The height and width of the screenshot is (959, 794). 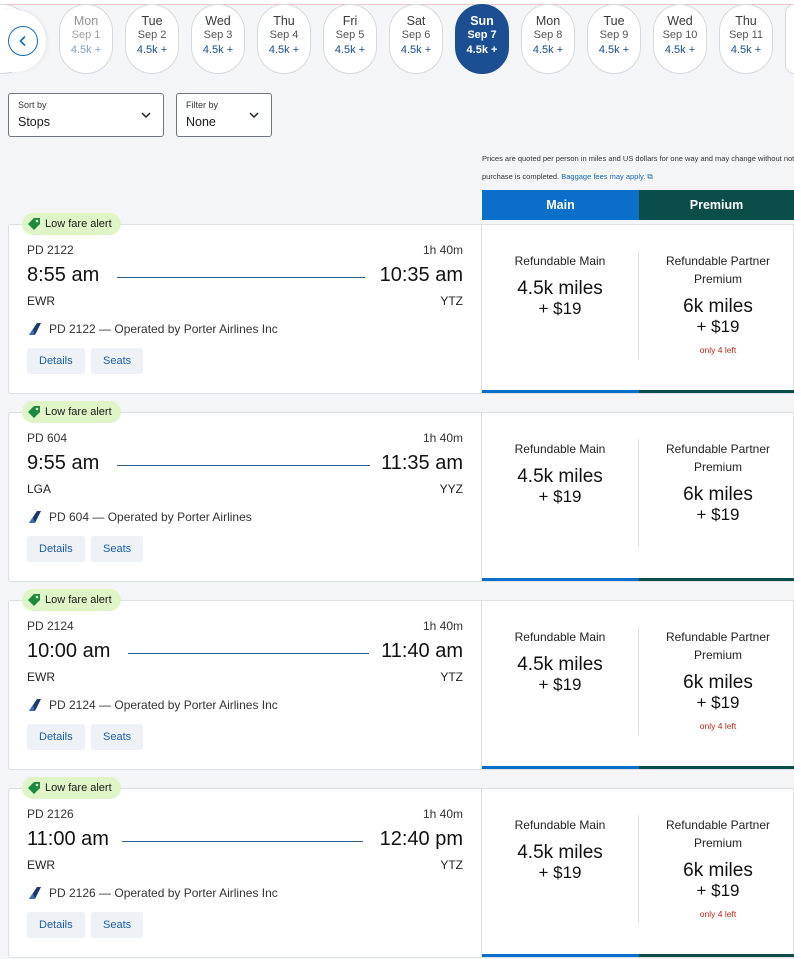 What do you see at coordinates (716, 205) in the screenshot?
I see `cabin-tab-premium: Premium` at bounding box center [716, 205].